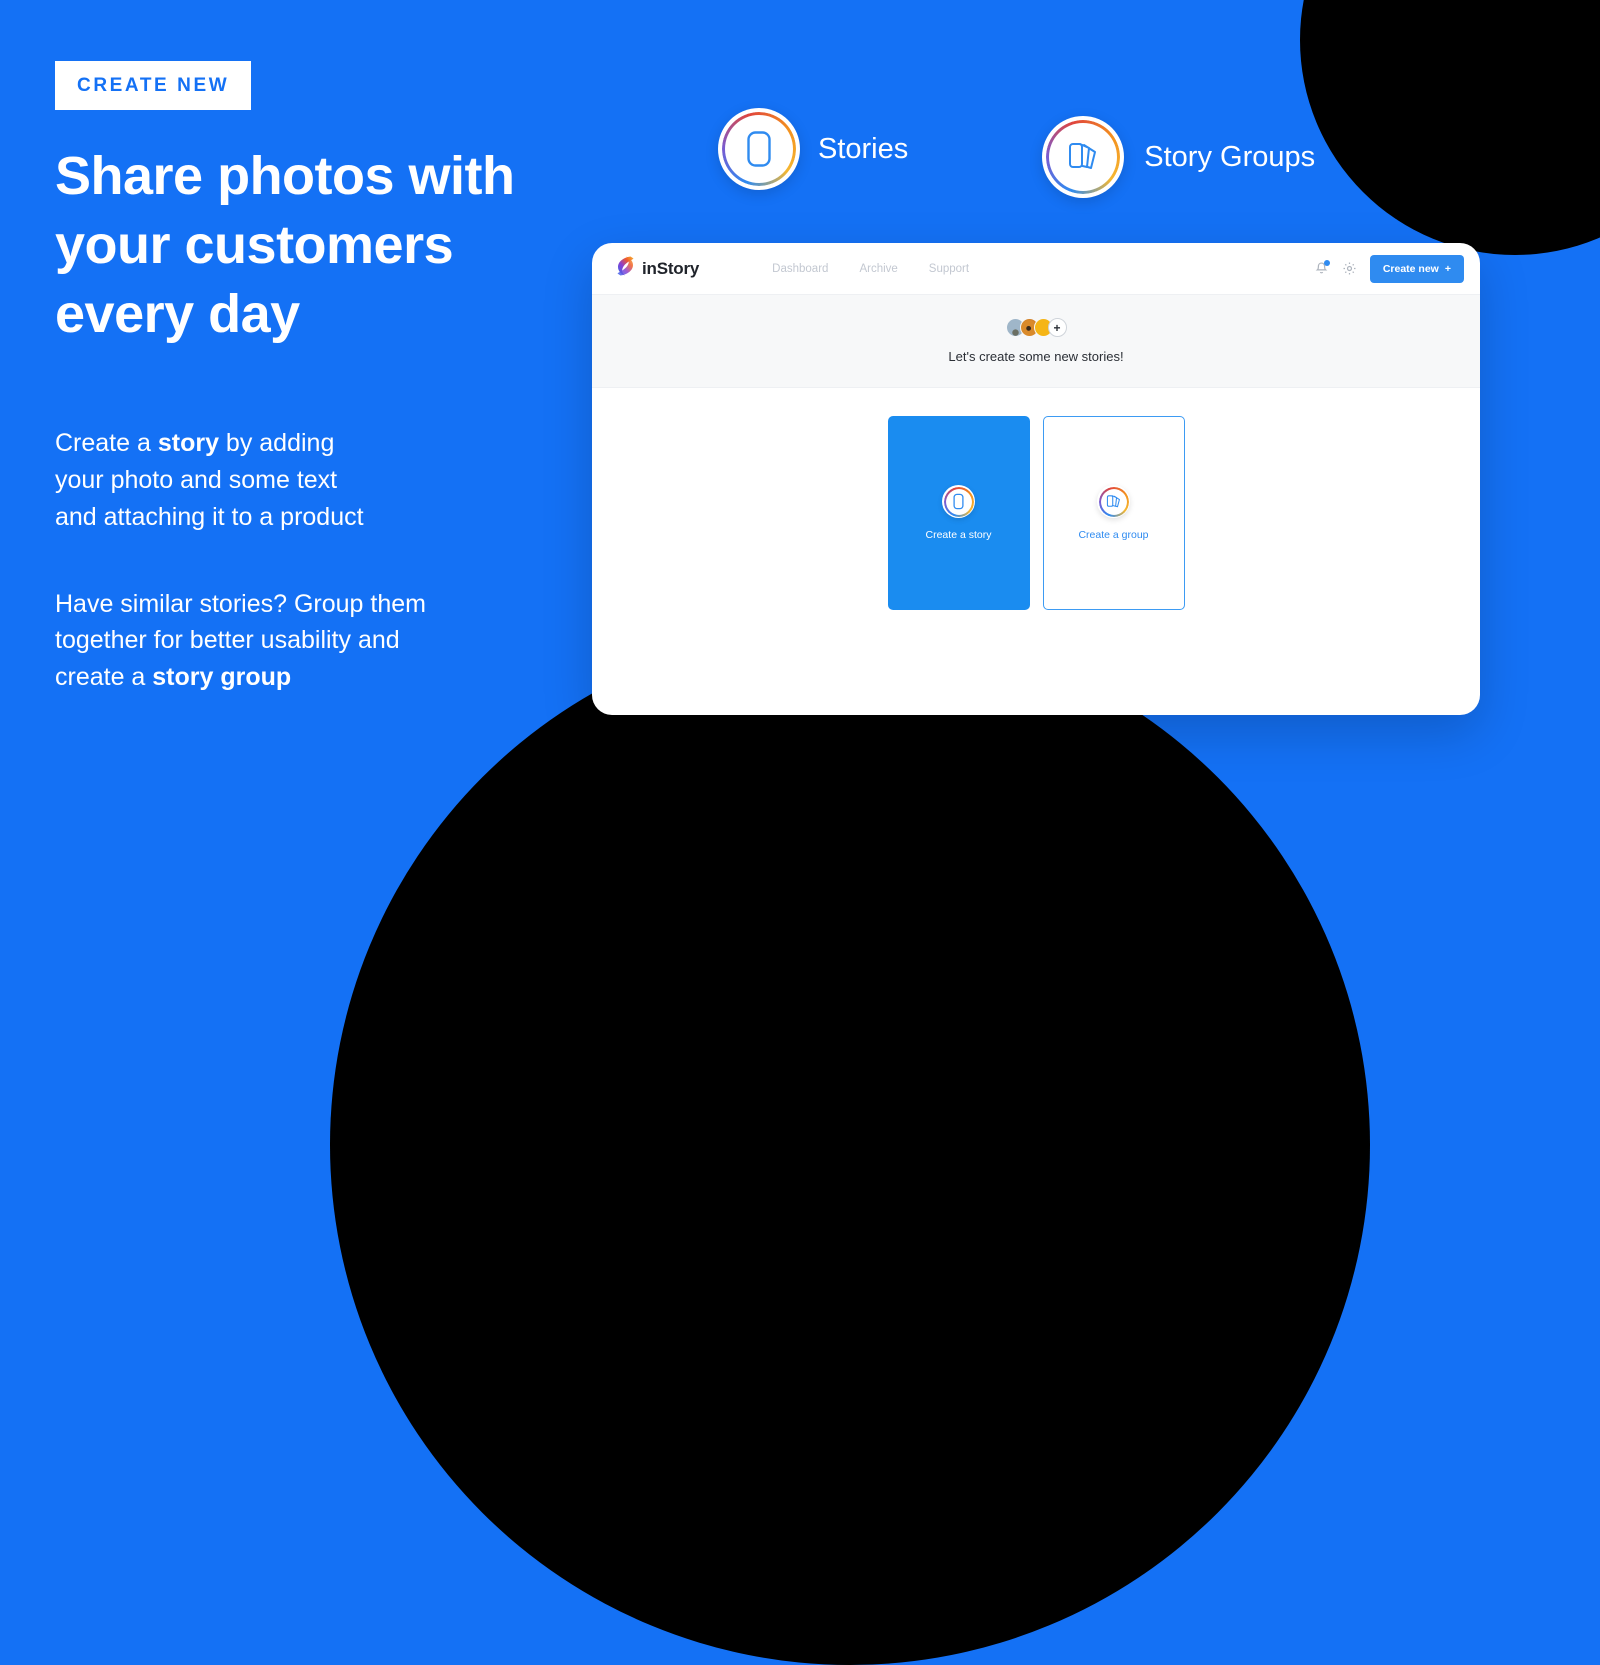  I want to click on para1-part2: by adding, so click(276, 443).